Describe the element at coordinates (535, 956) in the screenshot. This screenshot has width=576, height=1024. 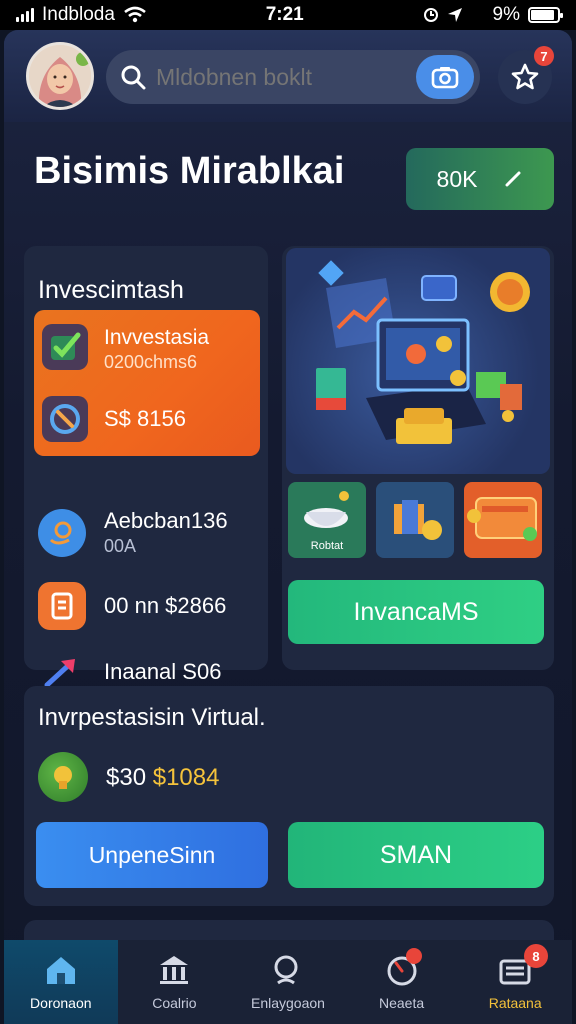
I see `tab-badge: 8` at that location.